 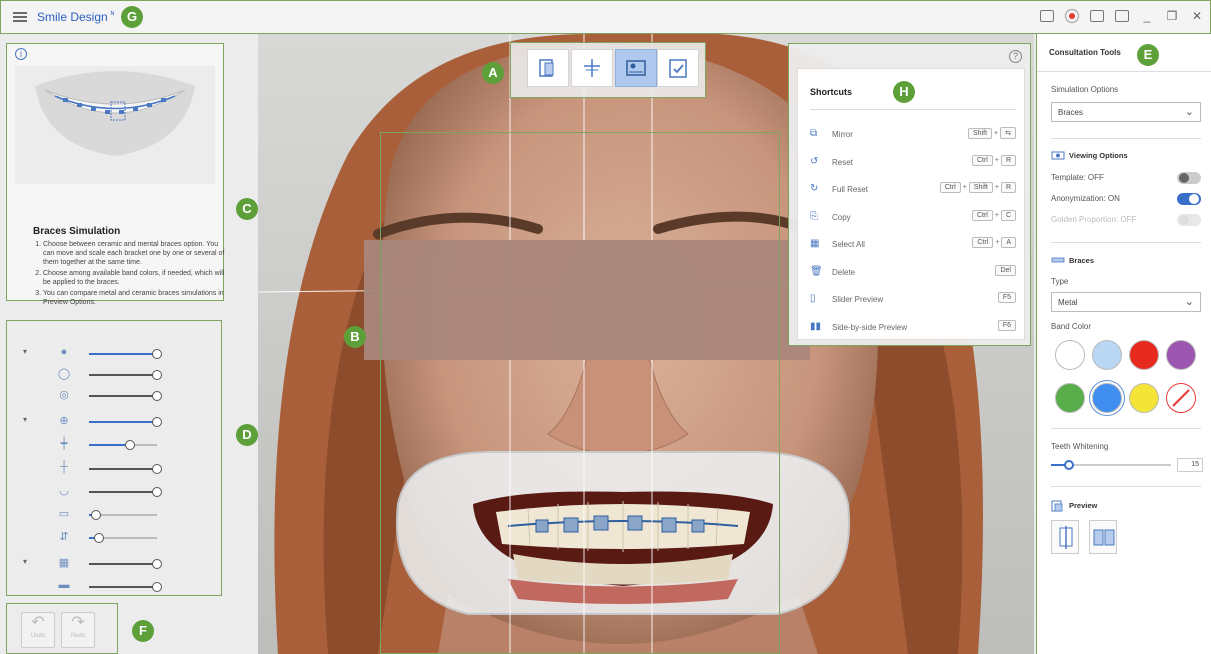 I want to click on tool-midline-button, so click(x=592, y=68).